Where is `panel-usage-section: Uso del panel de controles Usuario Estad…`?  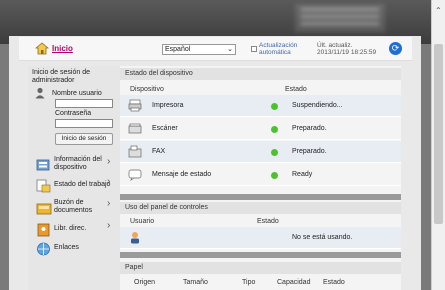
panel-usage-section: Uso del panel de controles Usuario Estad… is located at coordinates (260, 226).